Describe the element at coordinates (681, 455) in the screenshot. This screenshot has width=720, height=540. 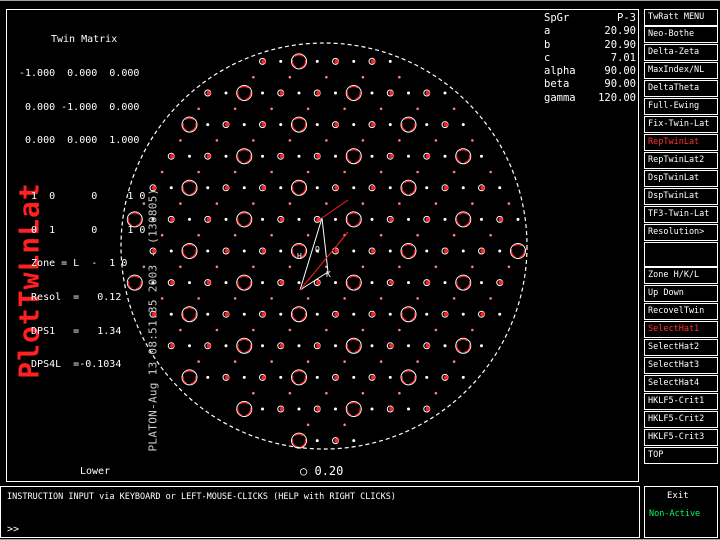
I see `menu-item-top: TOP` at that location.